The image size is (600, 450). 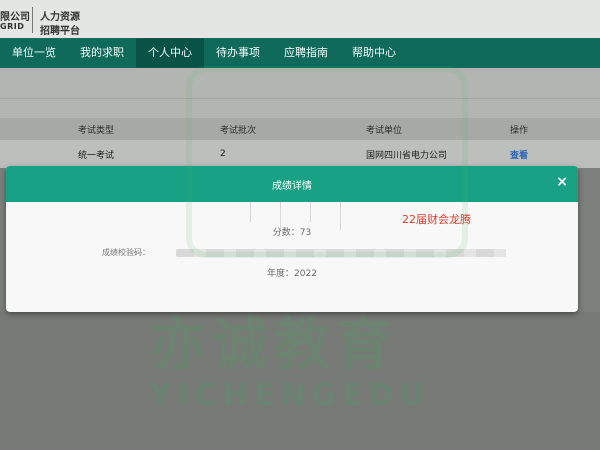 I want to click on nav-item-personal-center: 个人中心, so click(x=170, y=53).